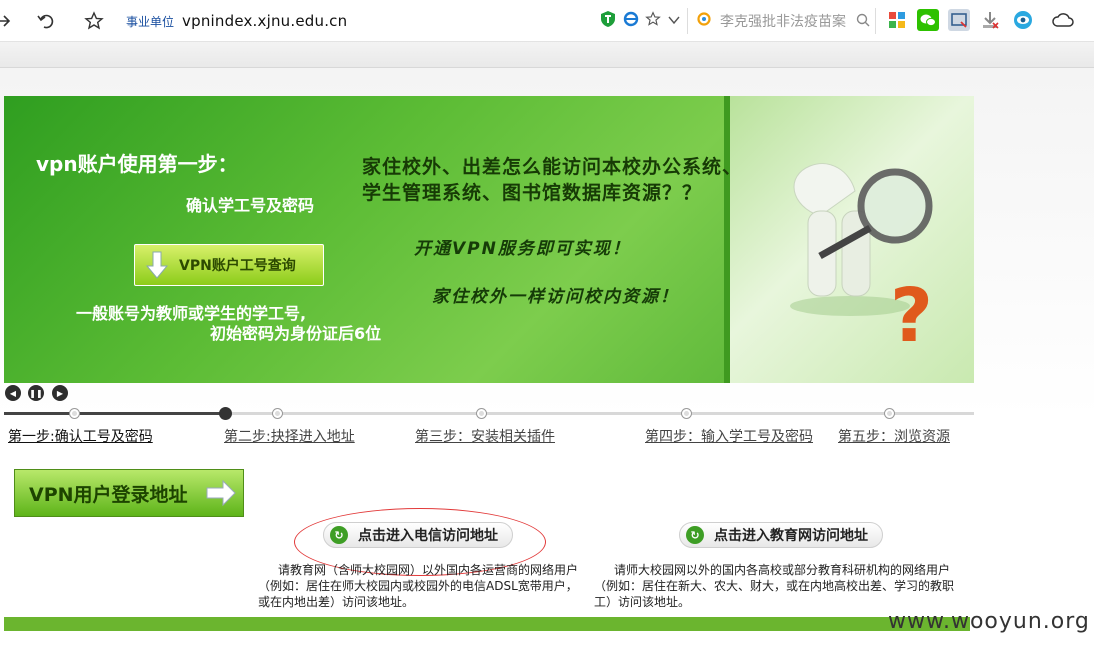  What do you see at coordinates (928, 20) in the screenshot?
I see `wechat-icon` at bounding box center [928, 20].